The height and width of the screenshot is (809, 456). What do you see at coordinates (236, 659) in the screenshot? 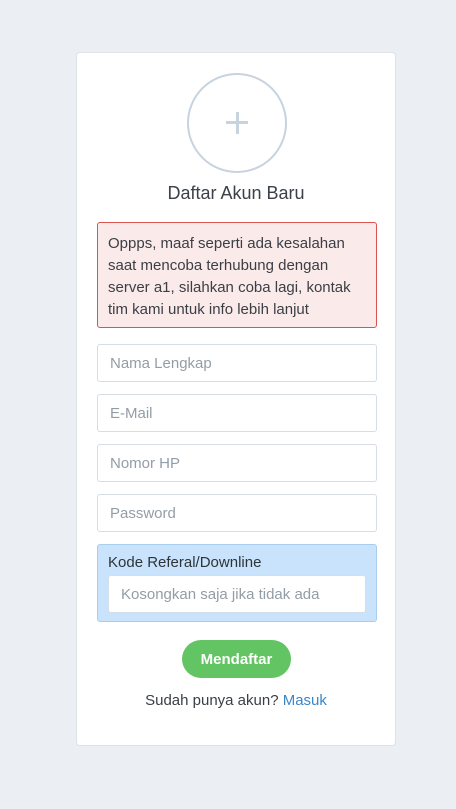
I see `register-button: Mendaftar` at bounding box center [236, 659].